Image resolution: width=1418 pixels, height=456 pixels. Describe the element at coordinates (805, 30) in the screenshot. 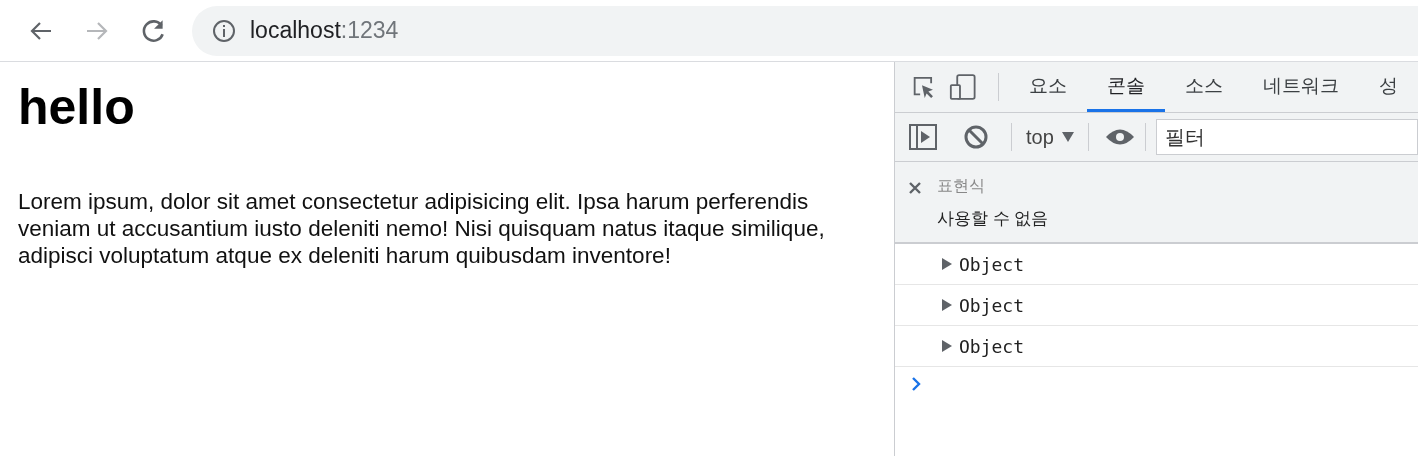

I see `address-bar: localhost:1234` at that location.